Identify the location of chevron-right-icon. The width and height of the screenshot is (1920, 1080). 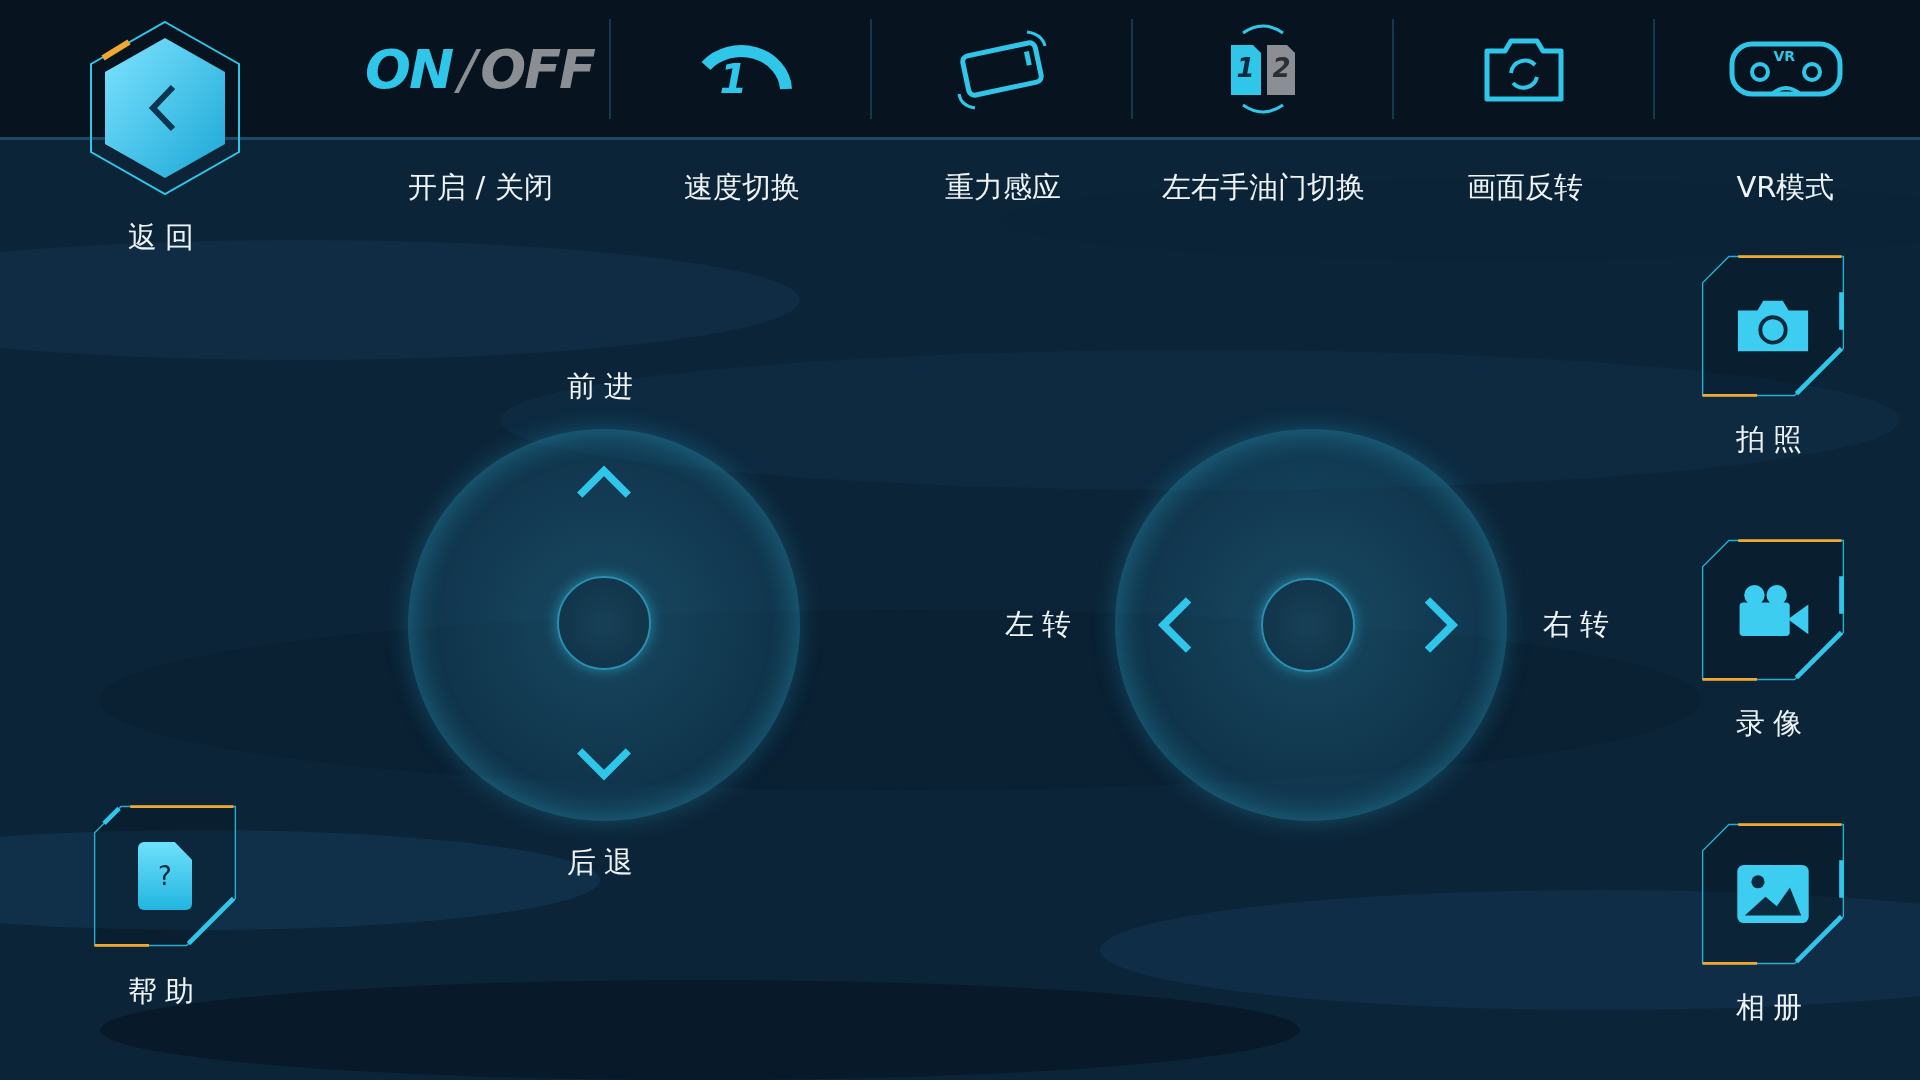
(1441, 625).